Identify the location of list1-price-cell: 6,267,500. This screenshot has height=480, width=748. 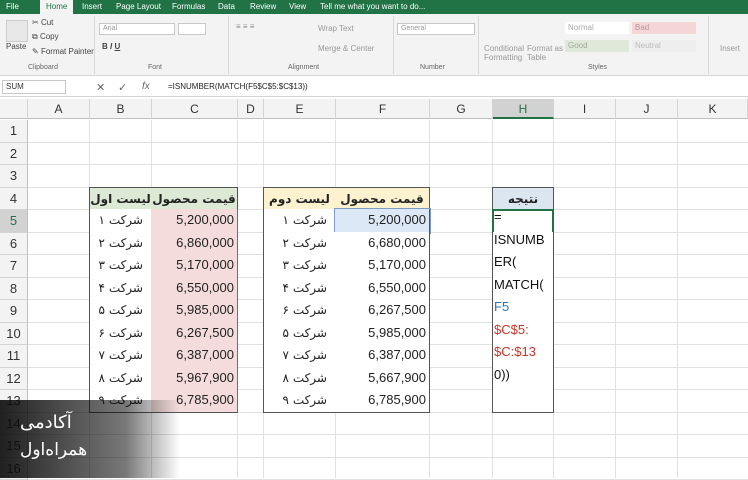
(194, 334).